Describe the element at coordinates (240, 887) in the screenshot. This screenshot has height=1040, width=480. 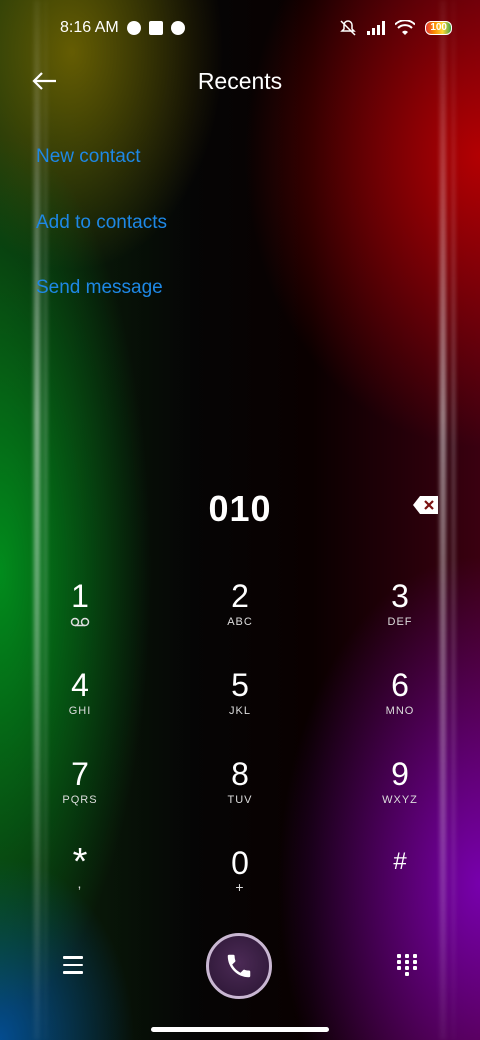
I see `key-letters: +` at that location.